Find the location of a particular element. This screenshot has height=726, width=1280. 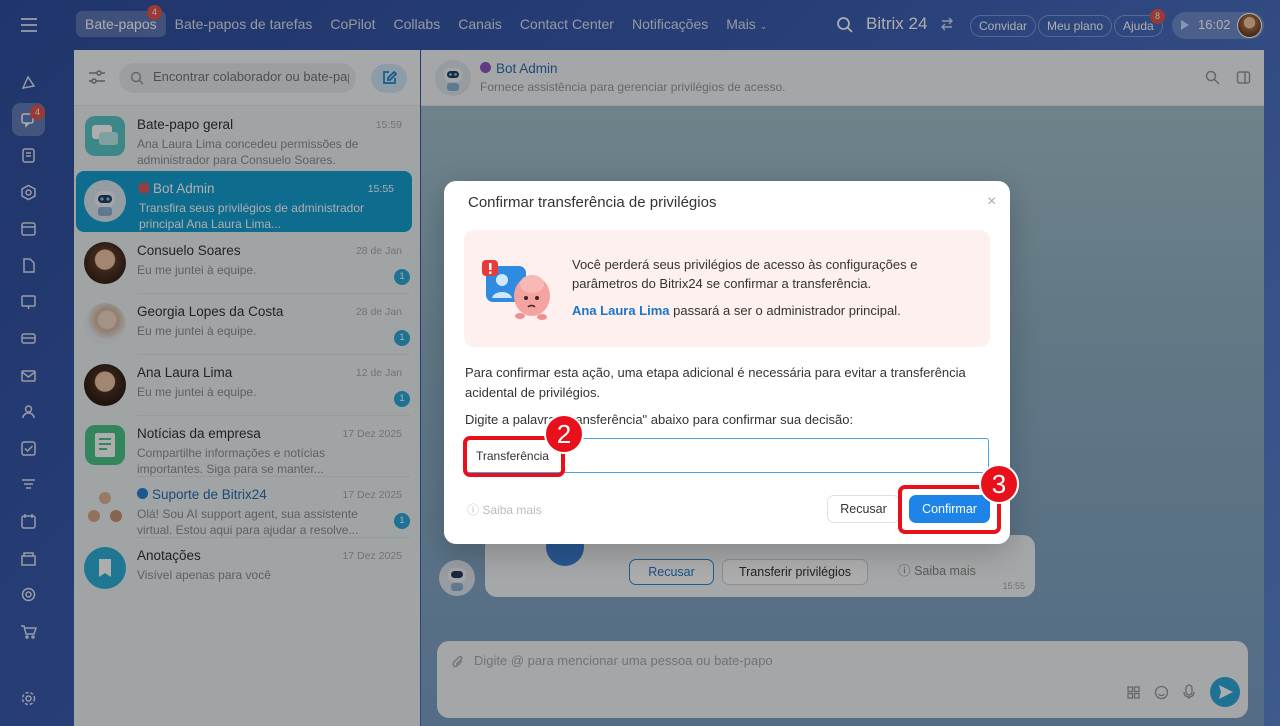

help-icon: ⓘ is located at coordinates (473, 510).